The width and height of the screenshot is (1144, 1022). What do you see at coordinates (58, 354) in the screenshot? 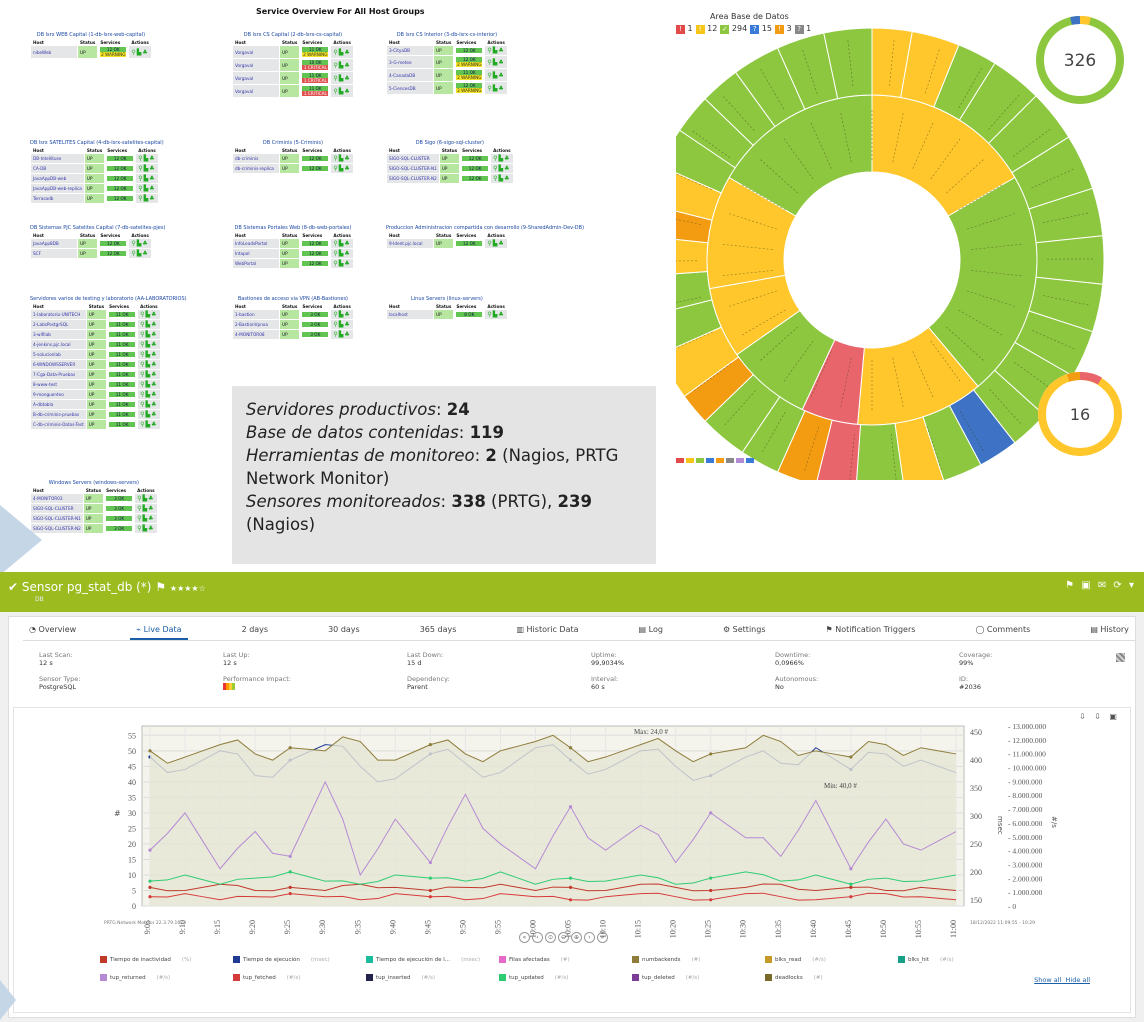
I see `host-name: 5-solucionlab` at bounding box center [58, 354].